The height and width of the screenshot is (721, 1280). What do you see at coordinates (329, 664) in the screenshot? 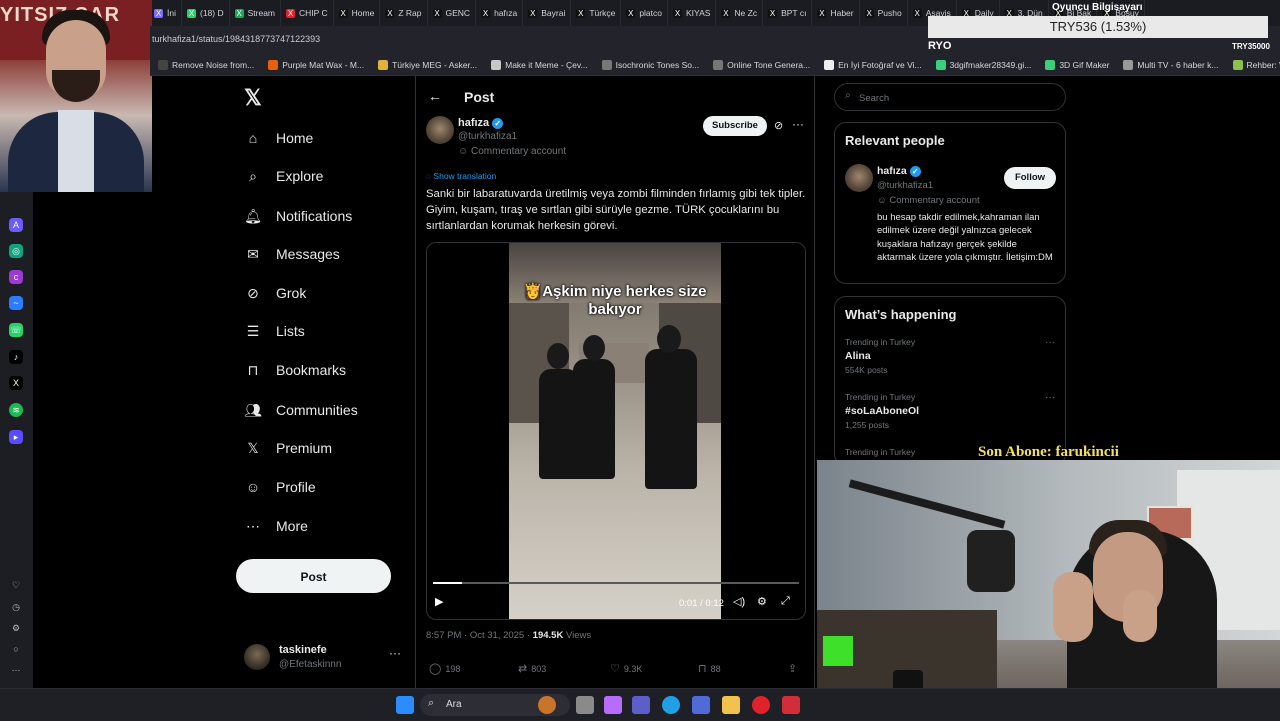
I see `account-switcher: taskinefe @Efetaskinnn ···` at bounding box center [329, 664].